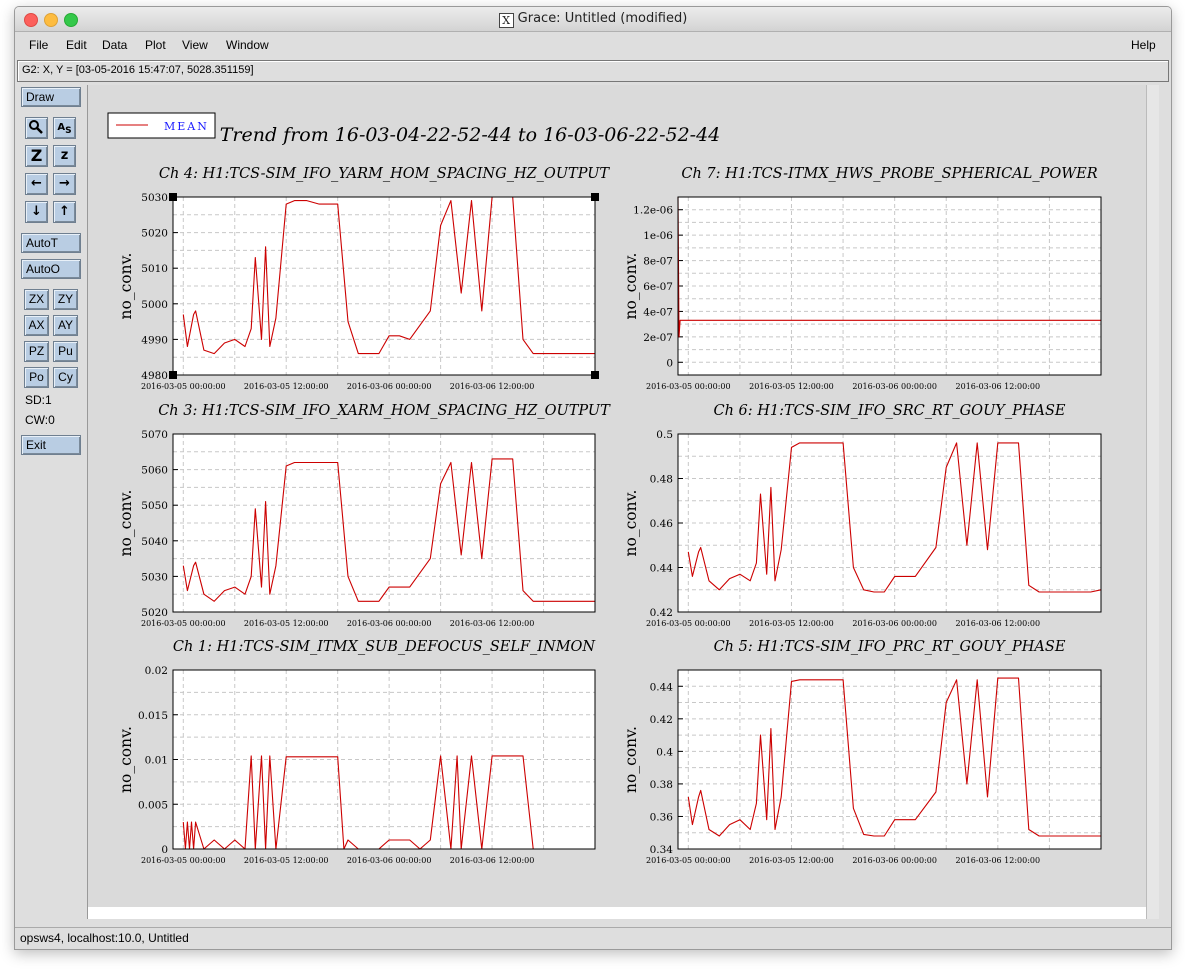 Image resolution: width=1185 pixels, height=971 pixels. Describe the element at coordinates (662, 817) in the screenshot. I see `y-tick-label: 0.36` at that location.